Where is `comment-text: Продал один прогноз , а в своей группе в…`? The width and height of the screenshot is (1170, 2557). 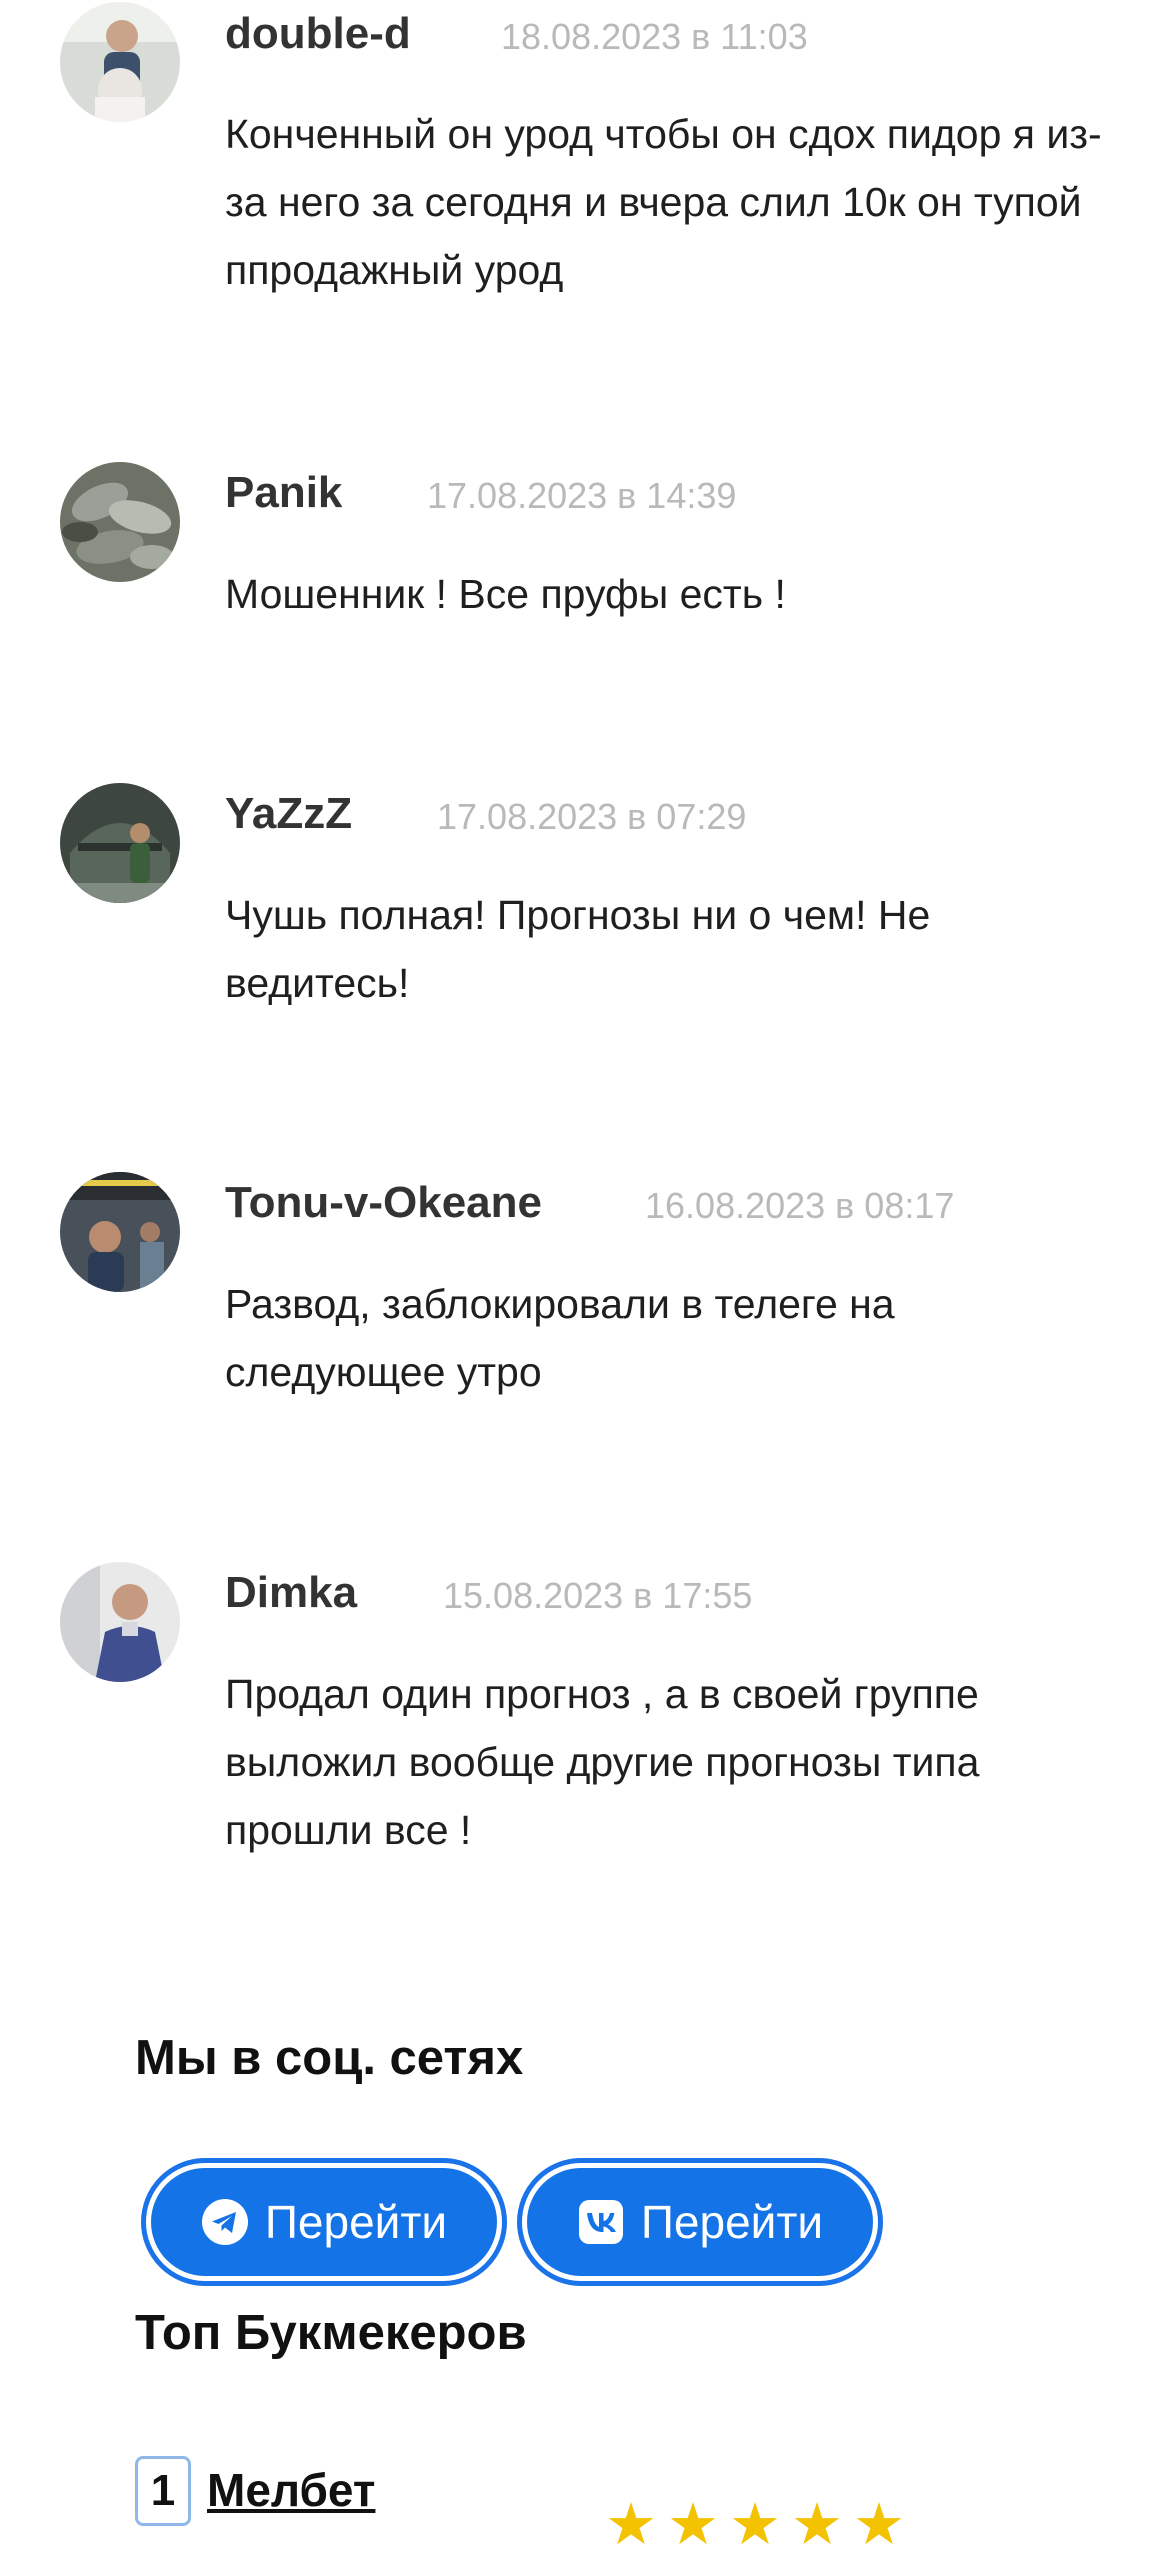
comment-text: Продал один прогноз , а в своей группе в… is located at coordinates (602, 1762).